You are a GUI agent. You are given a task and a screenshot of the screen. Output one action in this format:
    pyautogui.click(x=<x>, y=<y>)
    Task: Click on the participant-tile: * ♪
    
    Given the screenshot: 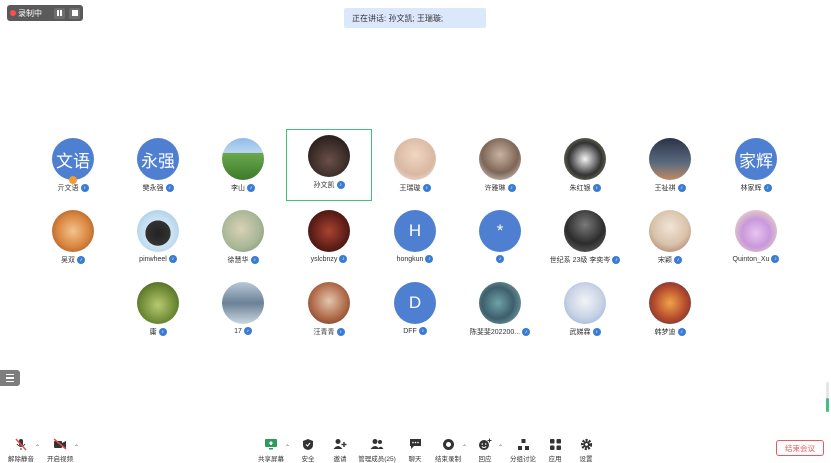 What is the action you would take?
    pyautogui.click(x=500, y=240)
    